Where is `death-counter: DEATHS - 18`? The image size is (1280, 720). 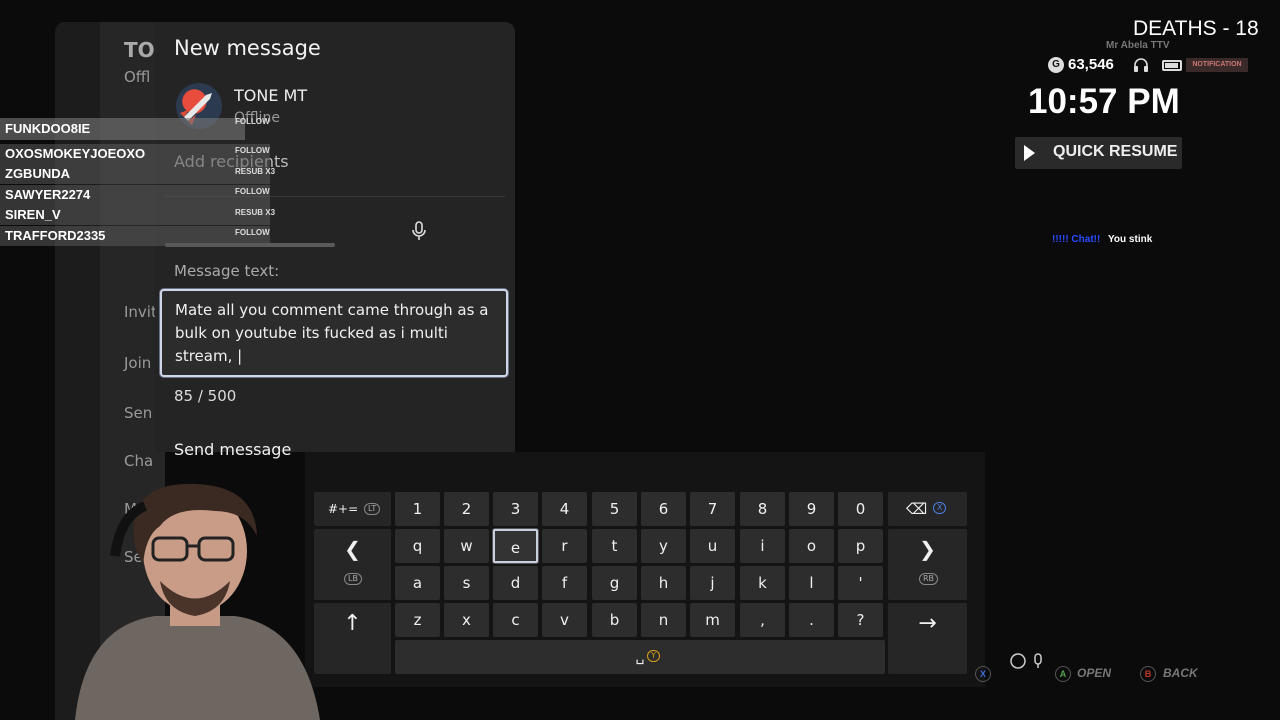
death-counter: DEATHS - 18 is located at coordinates (1196, 28).